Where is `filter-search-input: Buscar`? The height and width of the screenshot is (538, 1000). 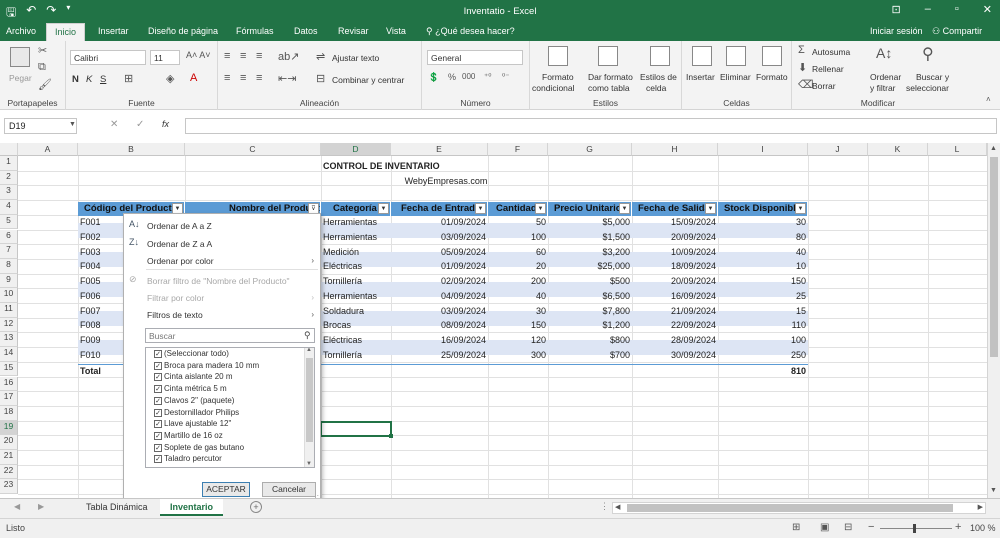
filter-search-input: Buscar is located at coordinates (230, 335).